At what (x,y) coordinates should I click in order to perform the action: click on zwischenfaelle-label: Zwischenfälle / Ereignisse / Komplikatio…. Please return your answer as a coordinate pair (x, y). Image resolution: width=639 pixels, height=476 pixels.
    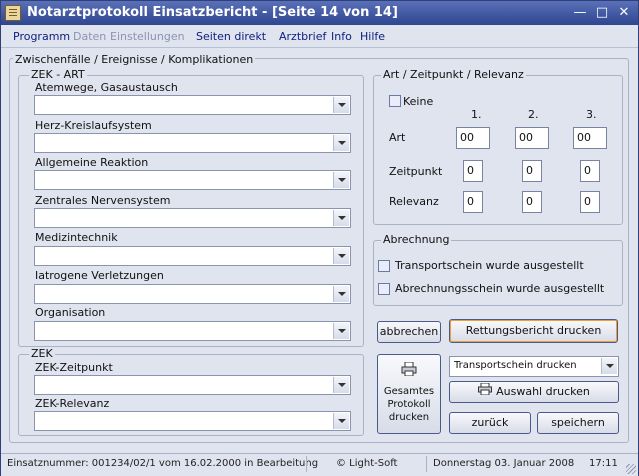
    Looking at the image, I should click on (134, 59).